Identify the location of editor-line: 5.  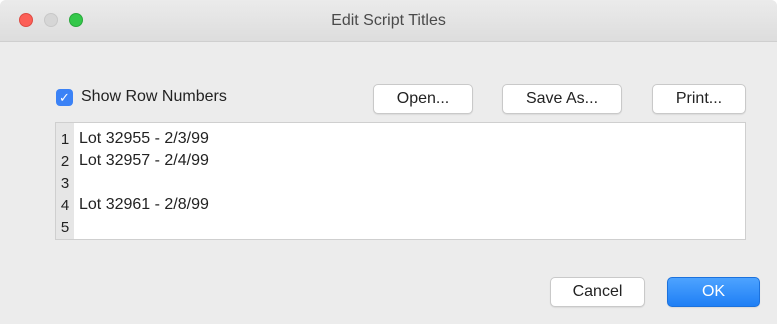
(67, 227).